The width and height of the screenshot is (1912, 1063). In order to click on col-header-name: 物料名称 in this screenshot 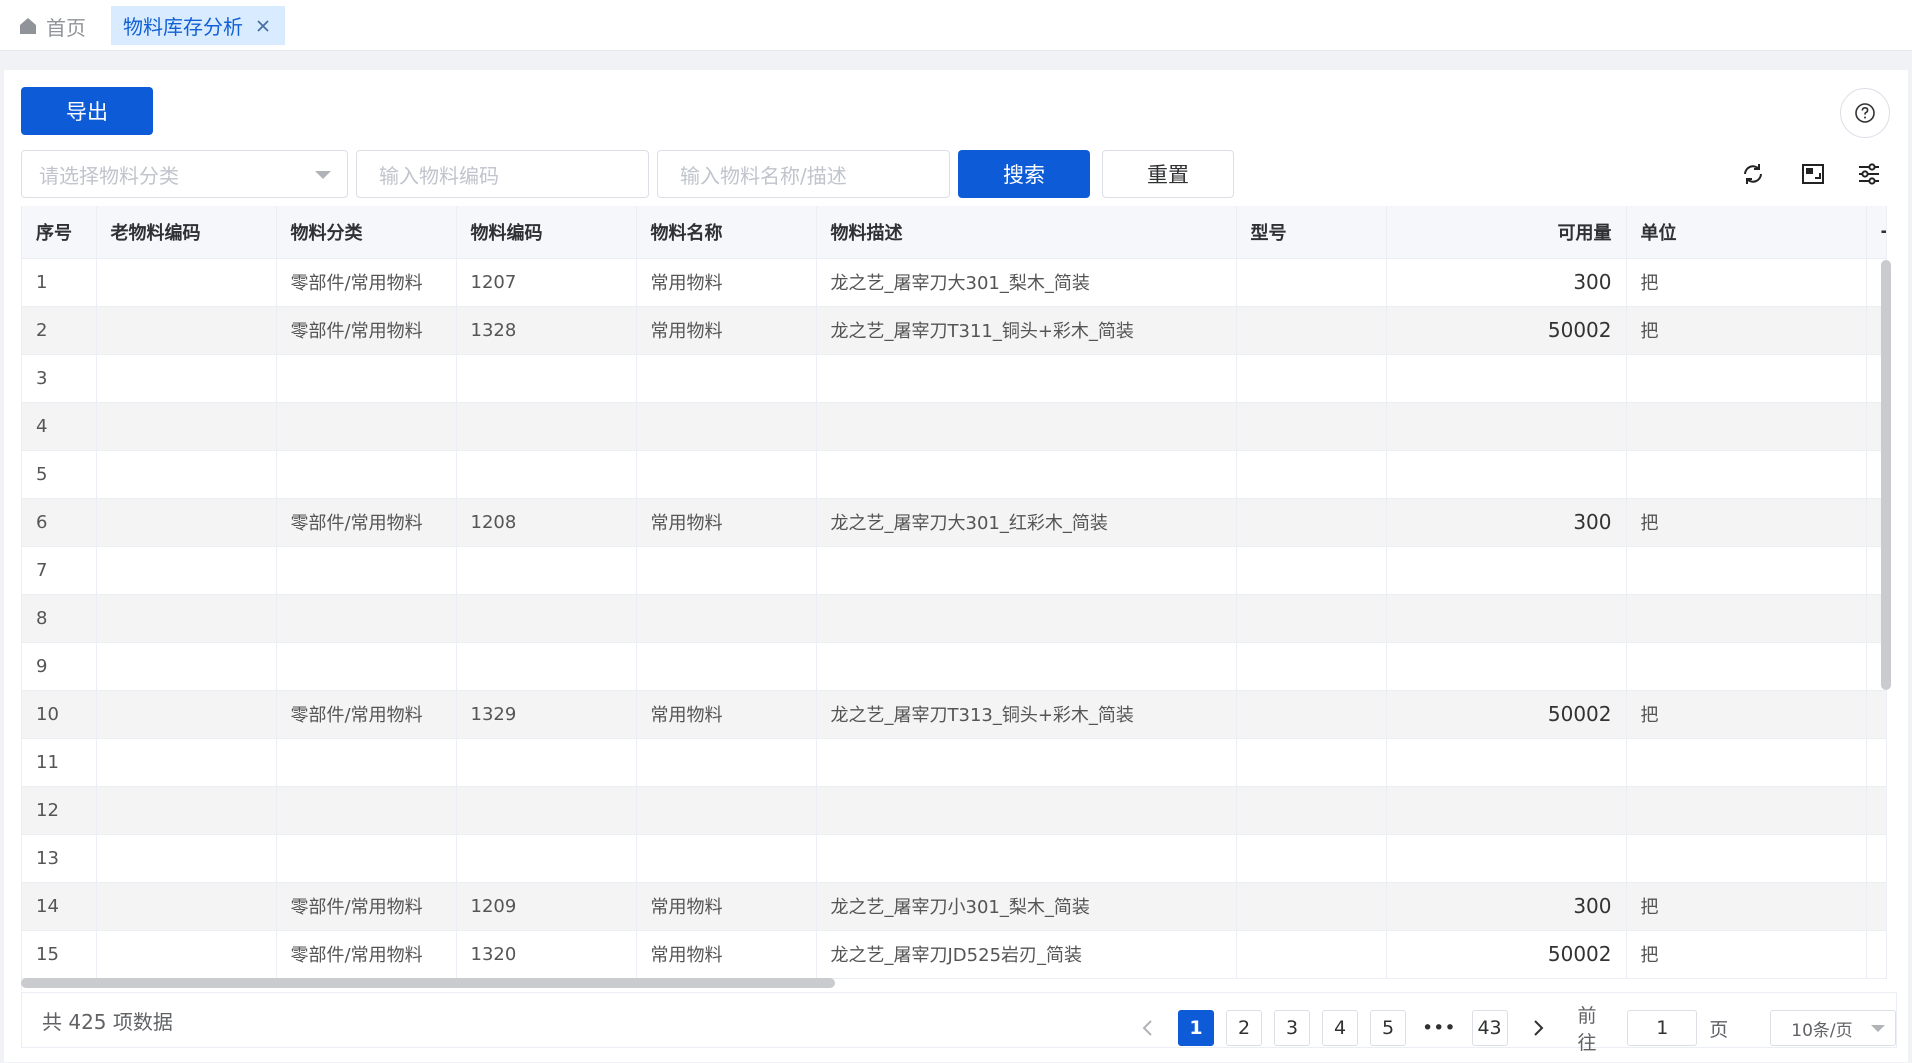, I will do `click(726, 232)`.